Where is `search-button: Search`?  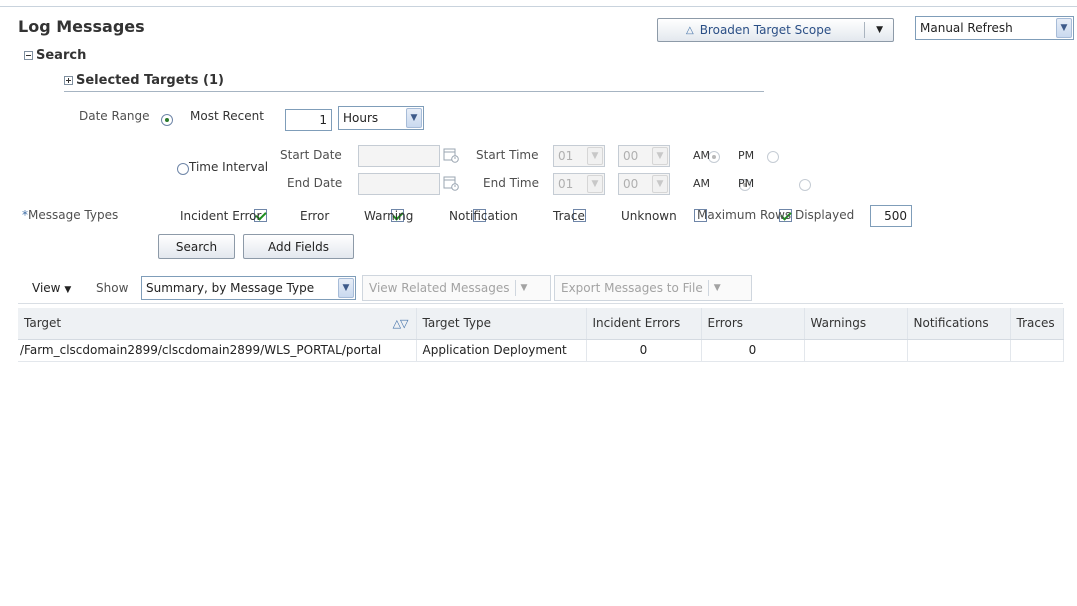 search-button: Search is located at coordinates (196, 246).